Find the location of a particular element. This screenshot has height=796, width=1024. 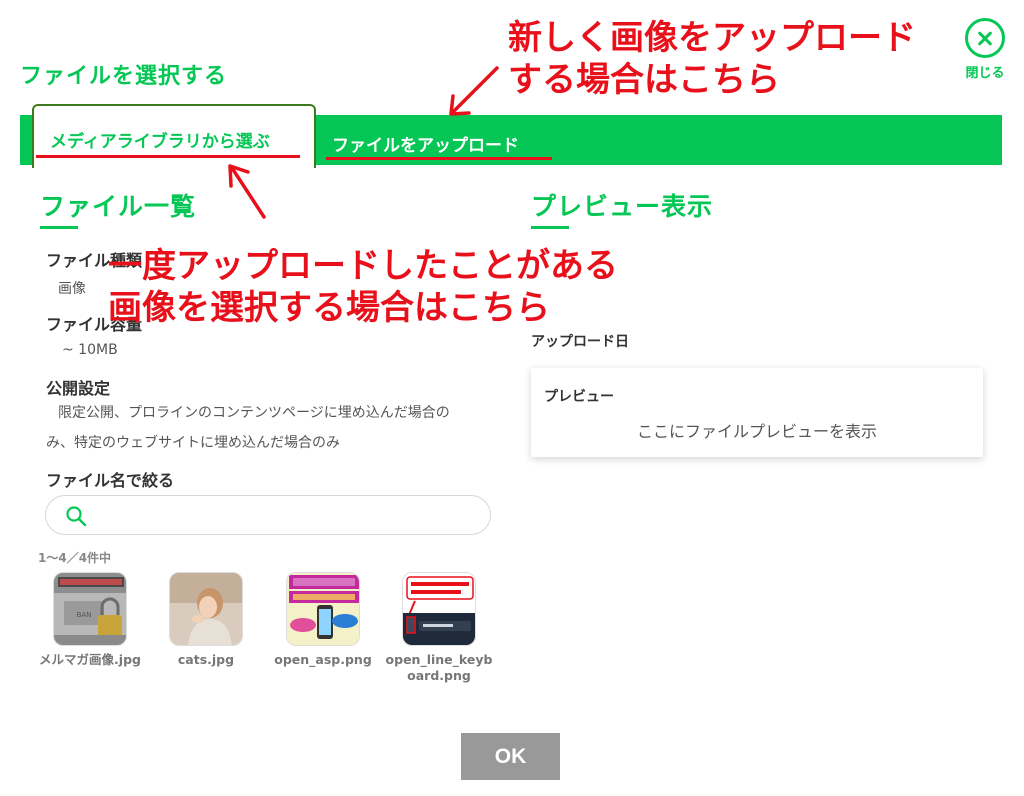

annotation-upload-line2: する場合はこちら is located at coordinates (644, 80).